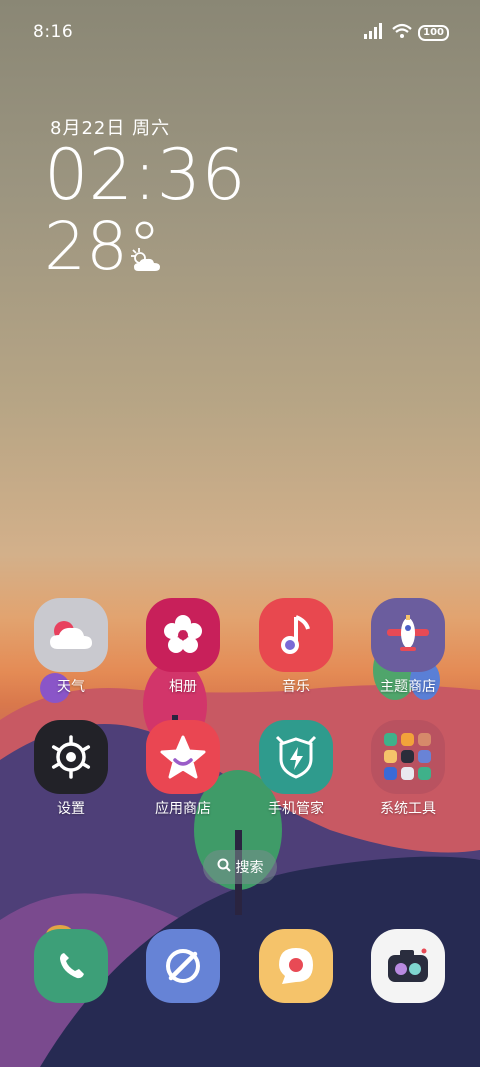 The height and width of the screenshot is (1067, 480). Describe the element at coordinates (249, 868) in the screenshot. I see `search-label: 搜索` at that location.